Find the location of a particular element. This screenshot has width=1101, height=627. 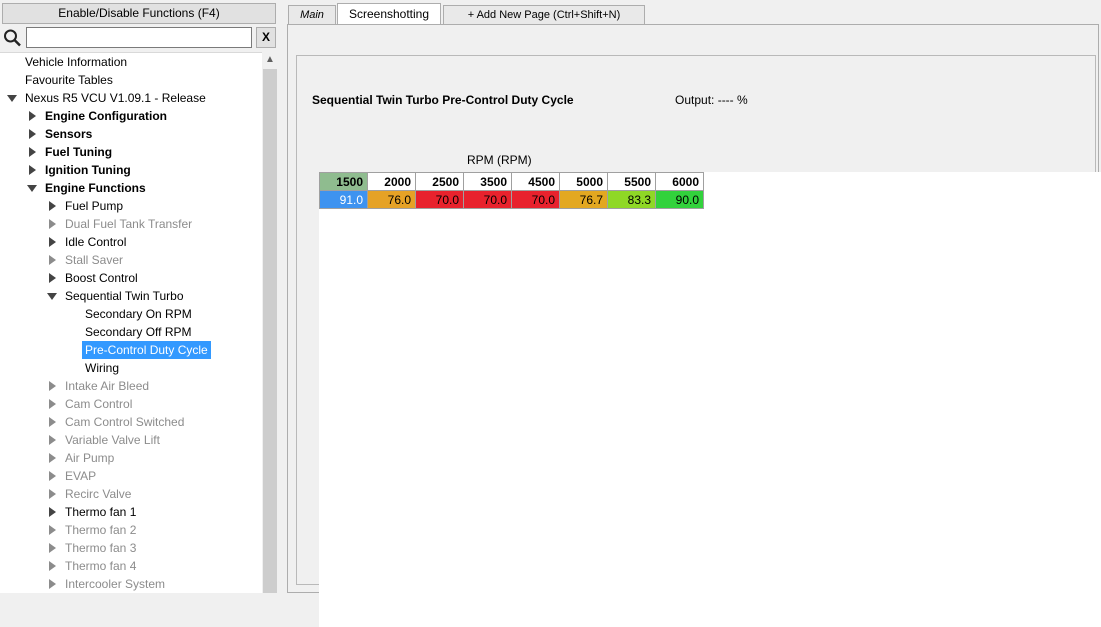

rpm-header-row: 1500 2000 2500 3500 4500 5000 5500 6000 is located at coordinates (511, 181).